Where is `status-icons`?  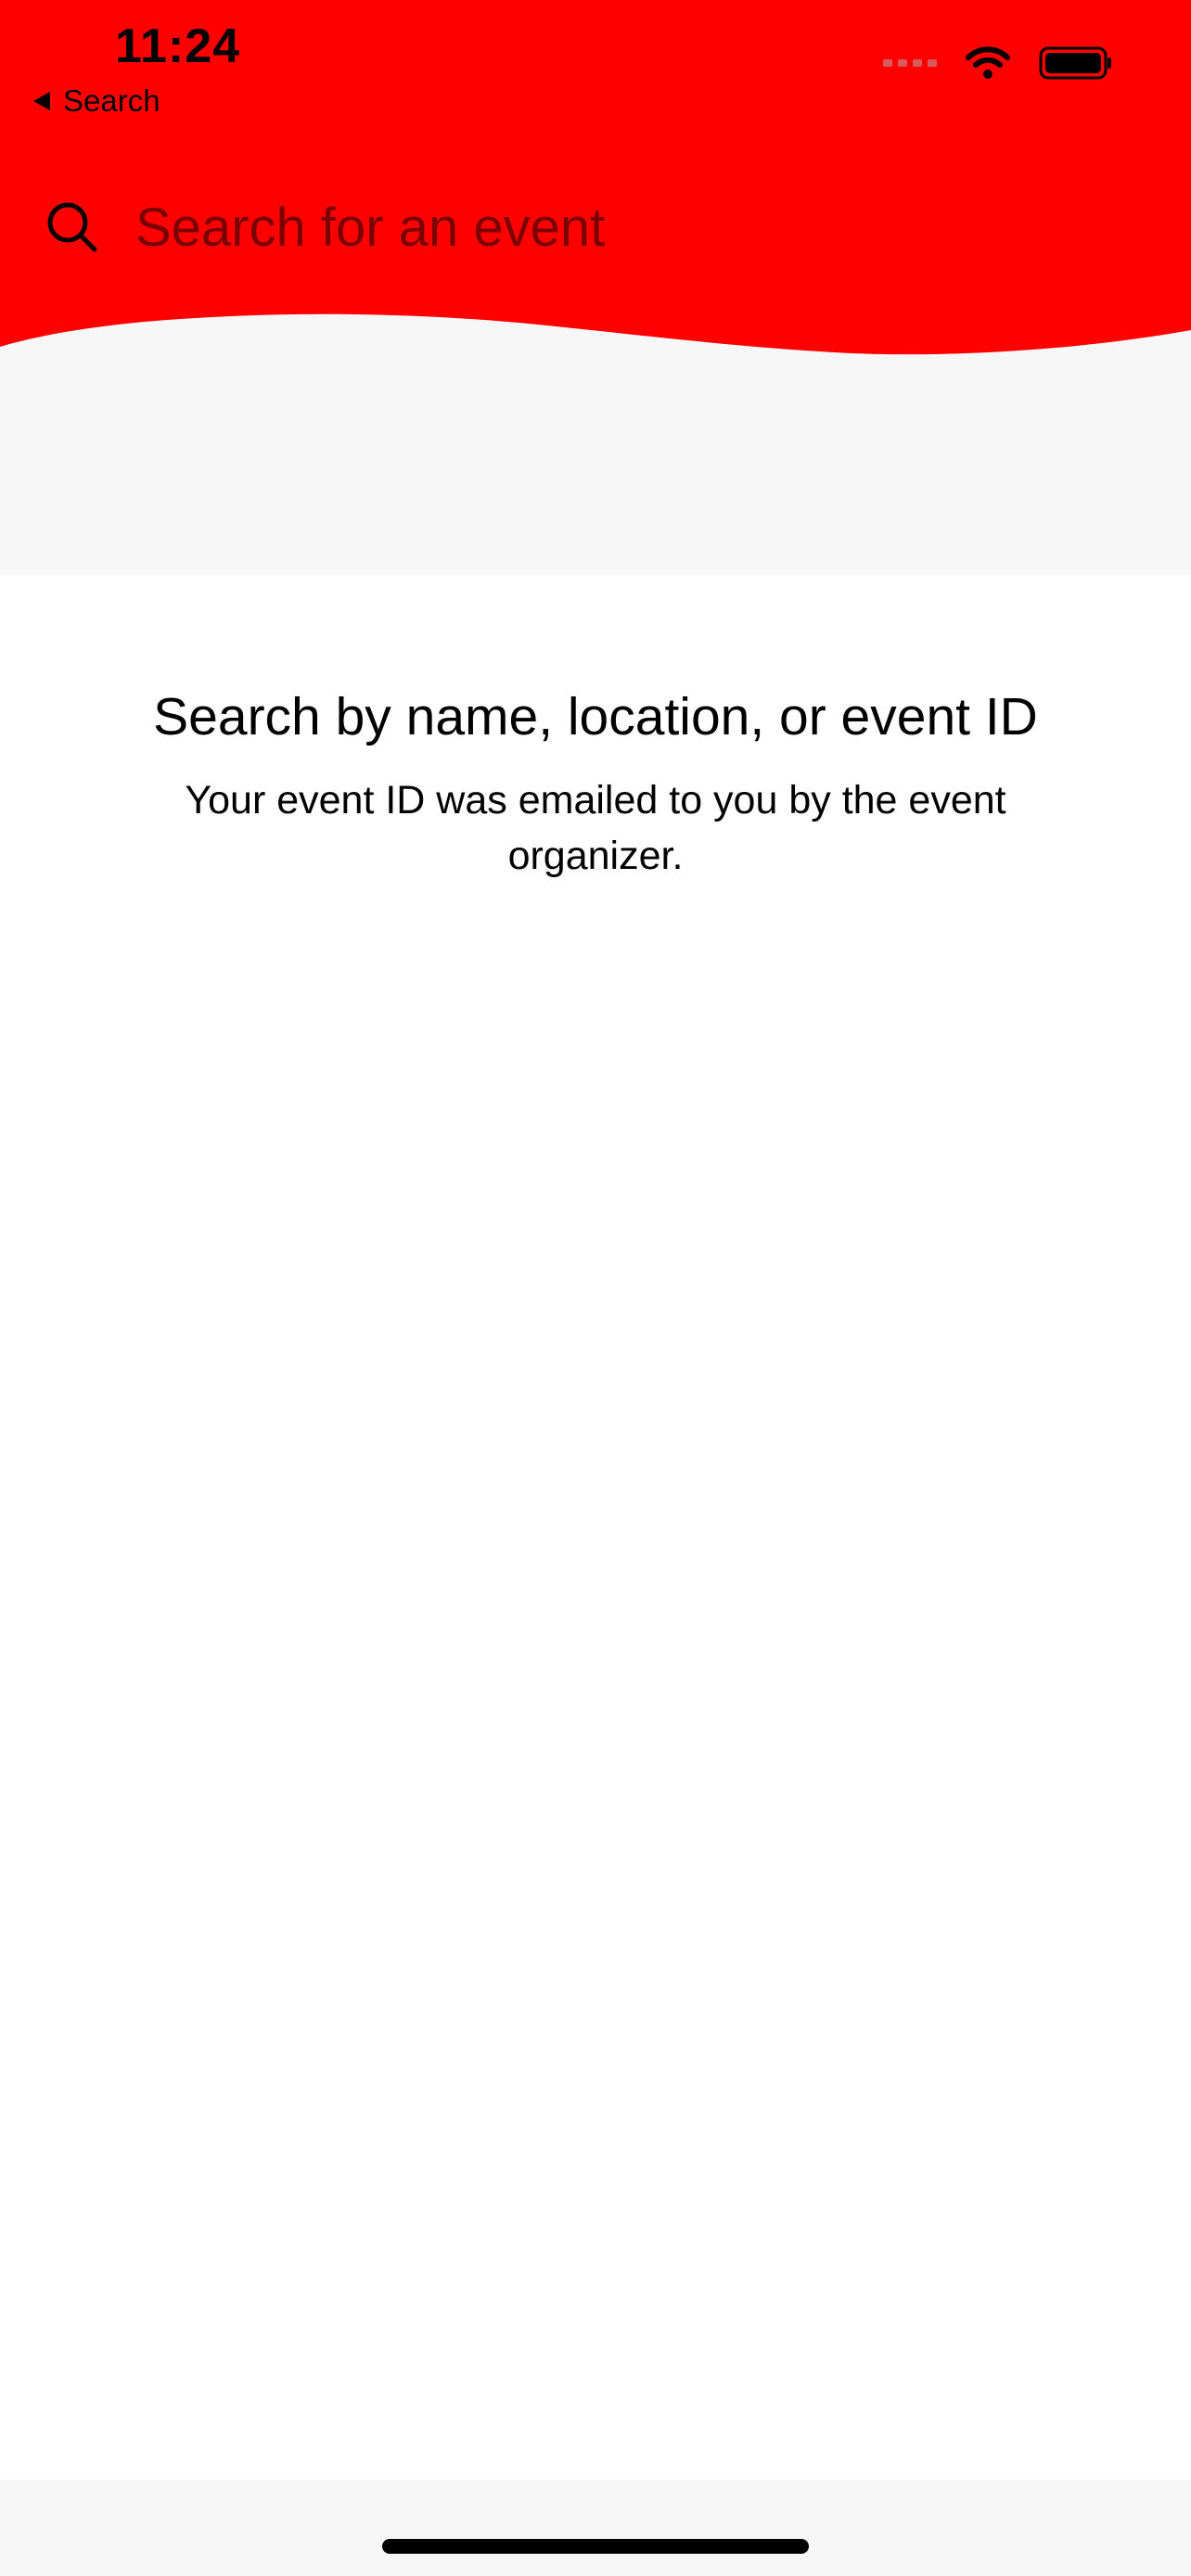
status-icons is located at coordinates (998, 64).